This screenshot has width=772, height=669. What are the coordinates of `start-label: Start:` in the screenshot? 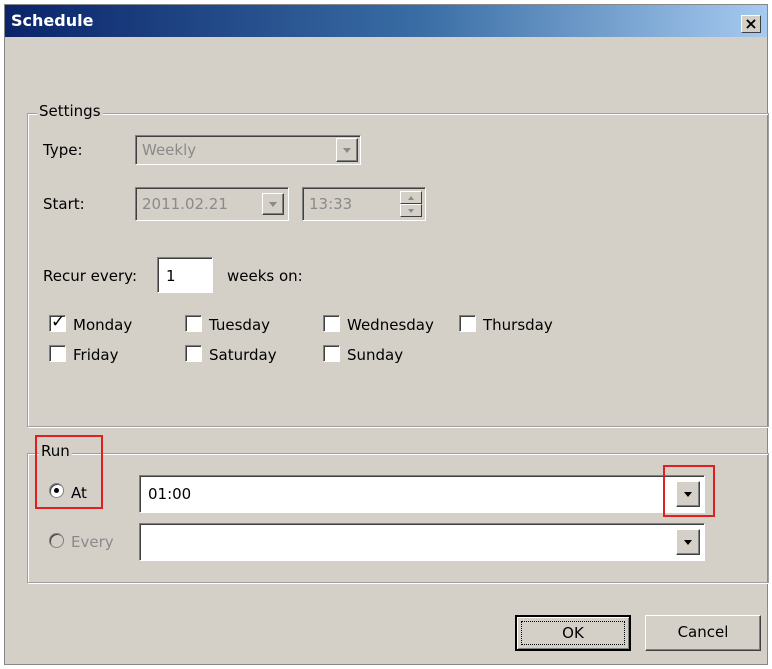 It's located at (64, 204).